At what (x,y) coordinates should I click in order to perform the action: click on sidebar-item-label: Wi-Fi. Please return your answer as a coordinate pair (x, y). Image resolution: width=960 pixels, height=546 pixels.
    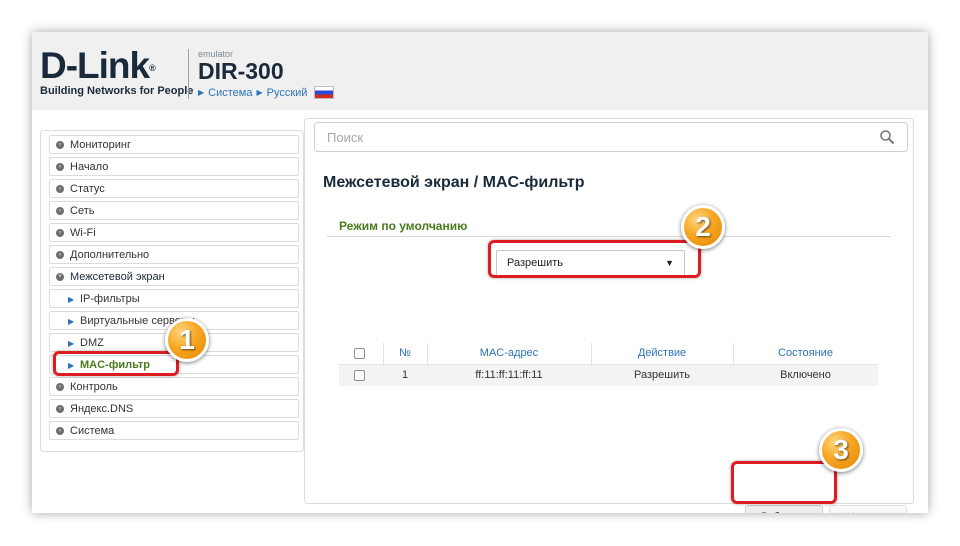
    Looking at the image, I should click on (83, 233).